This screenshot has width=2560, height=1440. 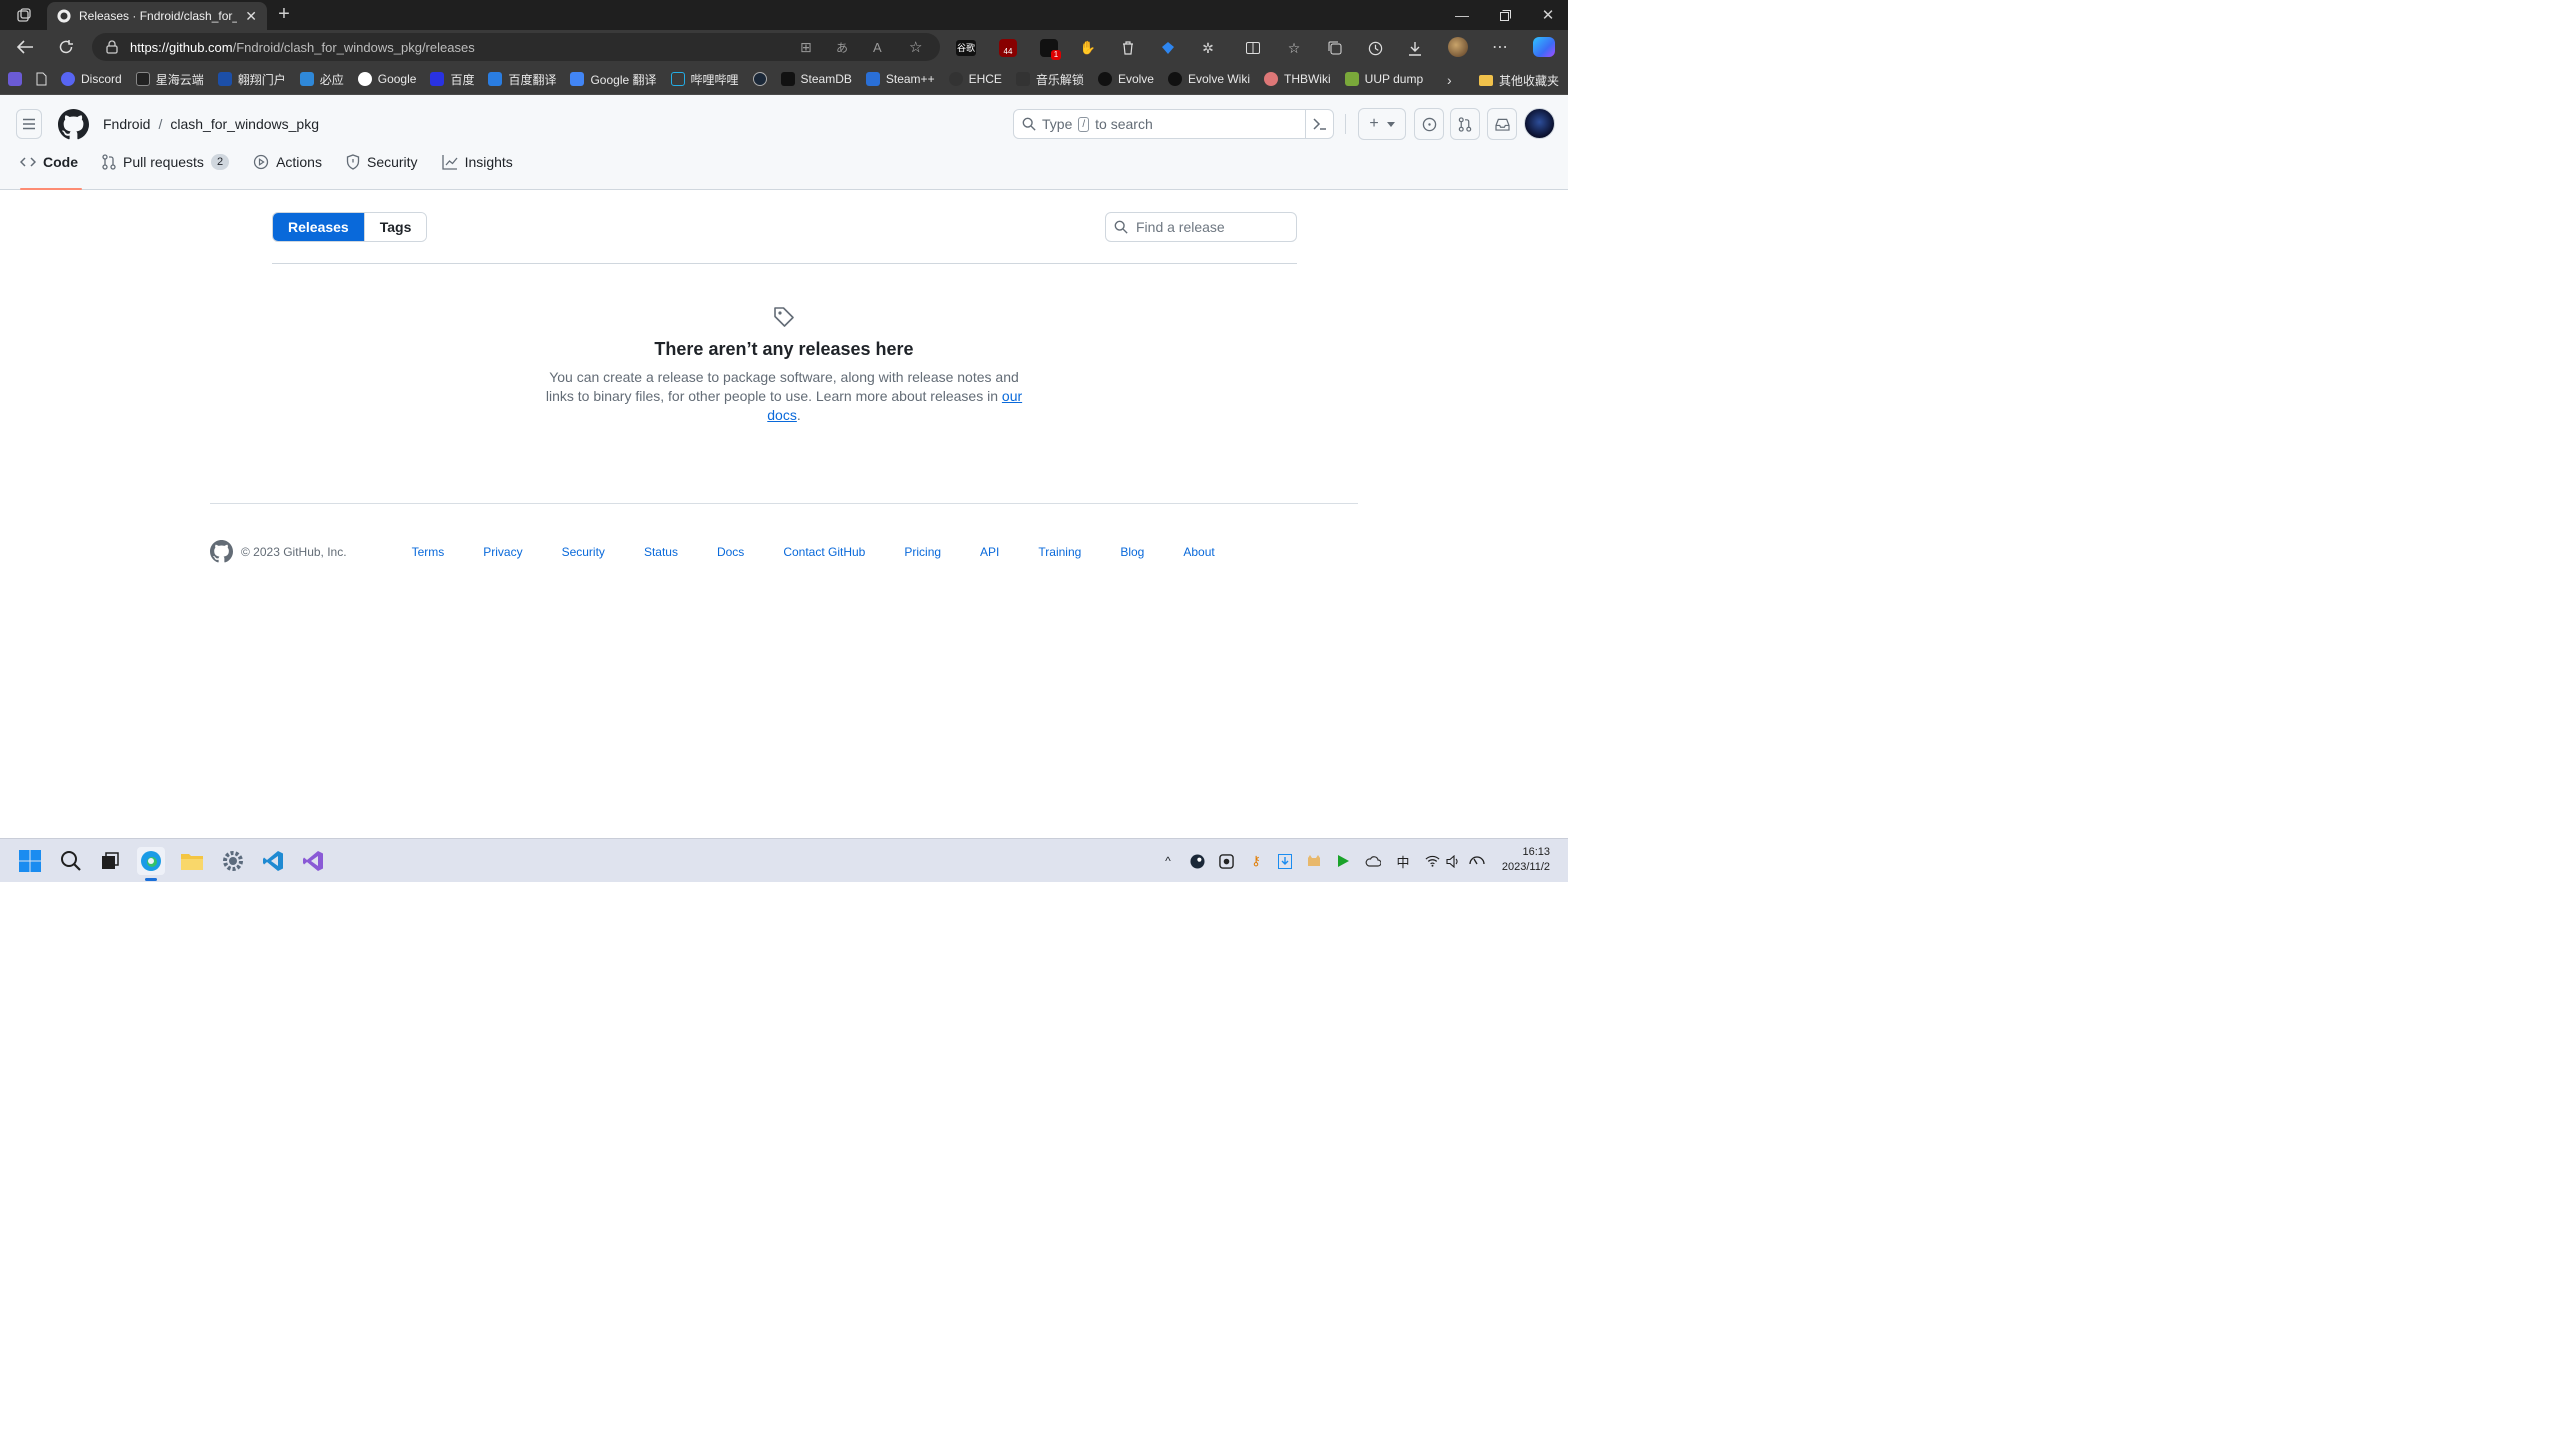 I want to click on extension-hand-icon: ✋, so click(x=1088, y=48).